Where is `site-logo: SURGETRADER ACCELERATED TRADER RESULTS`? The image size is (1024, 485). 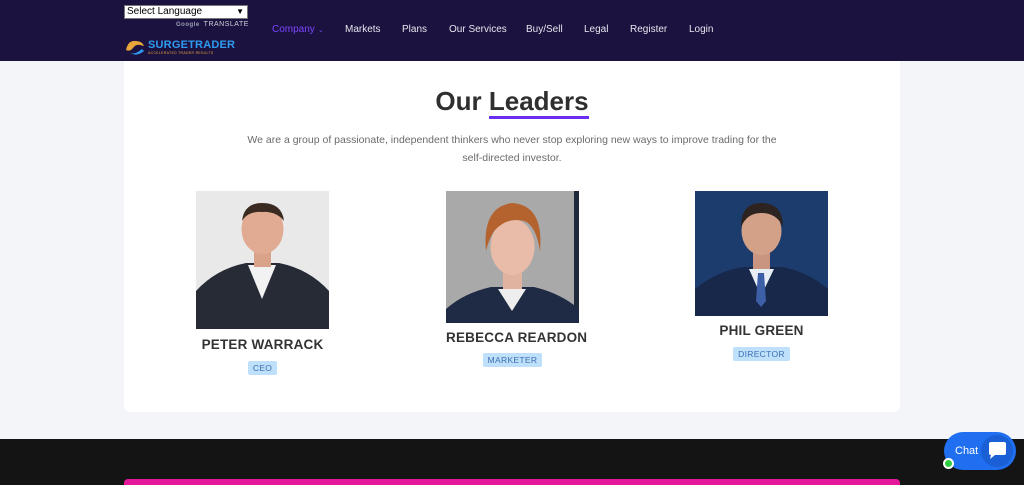 site-logo: SURGETRADER ACCELERATED TRADER RESULTS is located at coordinates (179, 47).